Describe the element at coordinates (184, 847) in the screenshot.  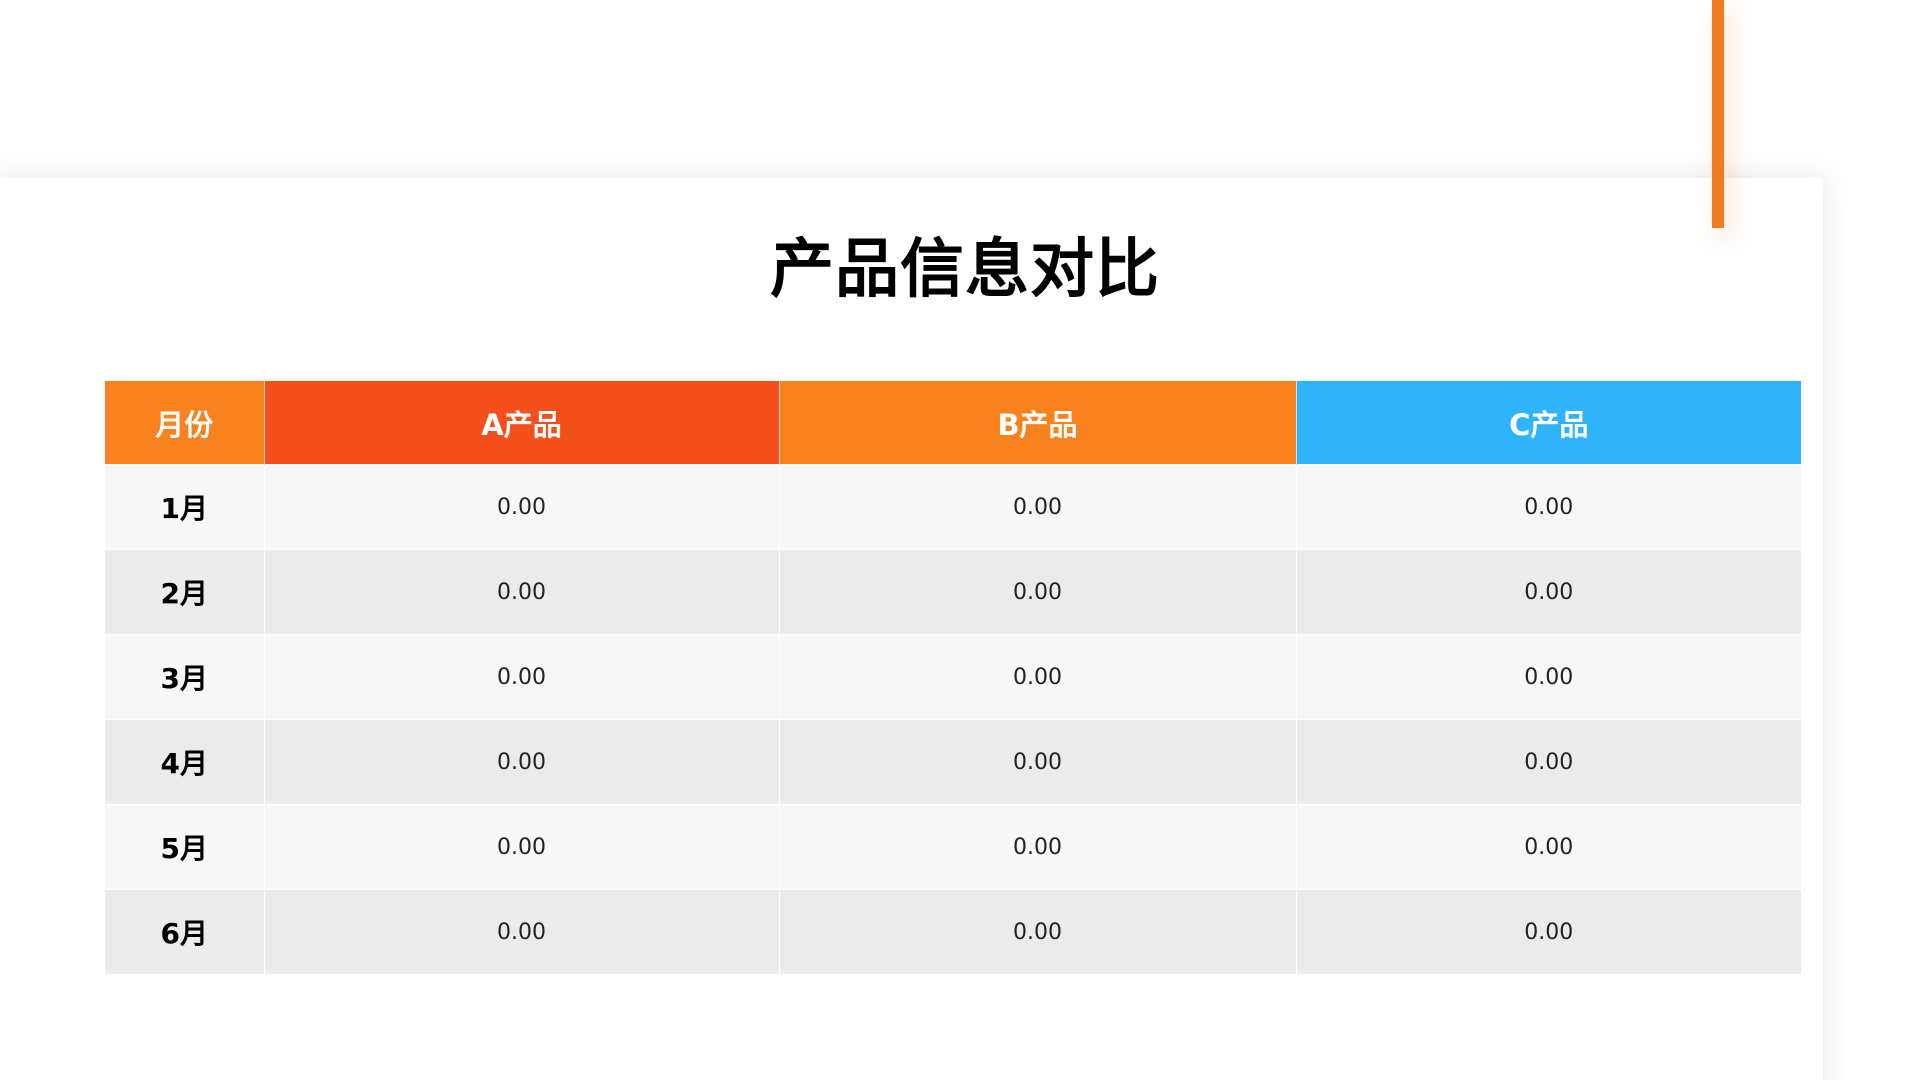
I see `month-cell: 5月` at that location.